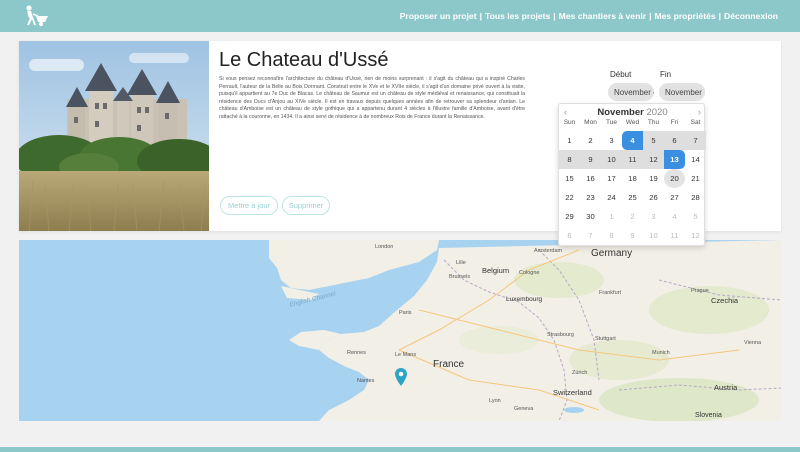 The width and height of the screenshot is (800, 452). Describe the element at coordinates (496, 270) in the screenshot. I see `map-country-label: Belgium` at that location.